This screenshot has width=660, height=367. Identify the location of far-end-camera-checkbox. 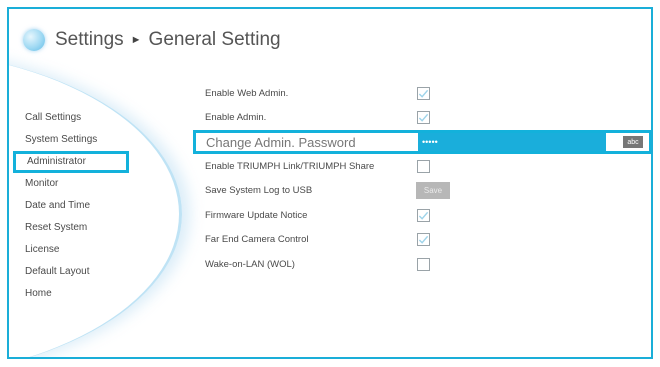
(423, 240).